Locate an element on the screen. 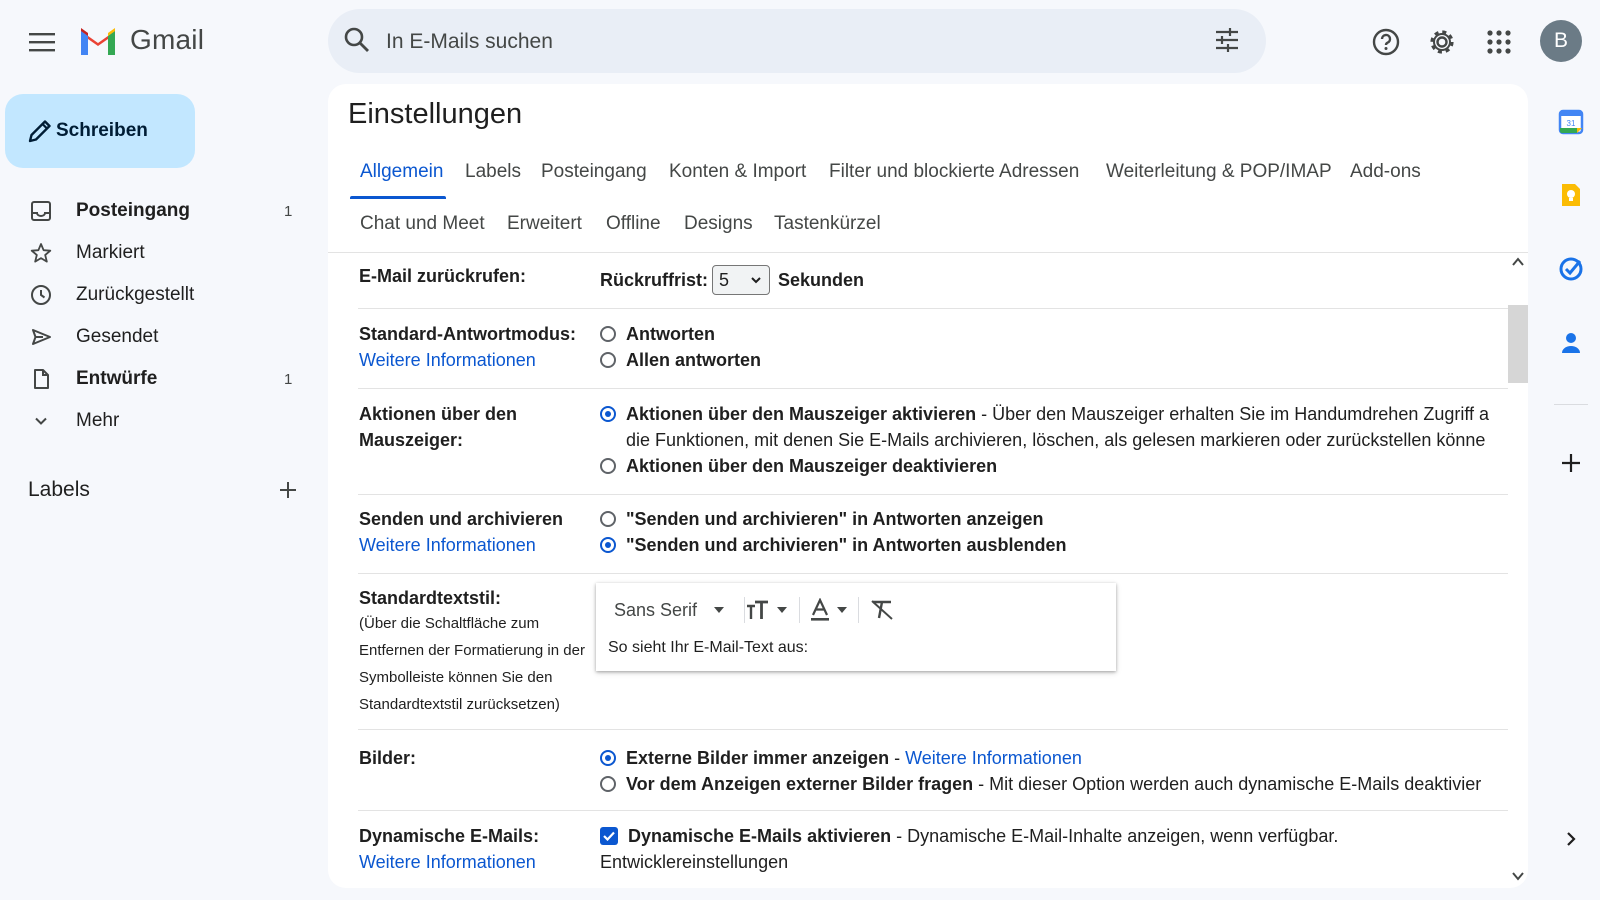 This screenshot has width=1600, height=900. tab-general: Allgemein is located at coordinates (401, 172).